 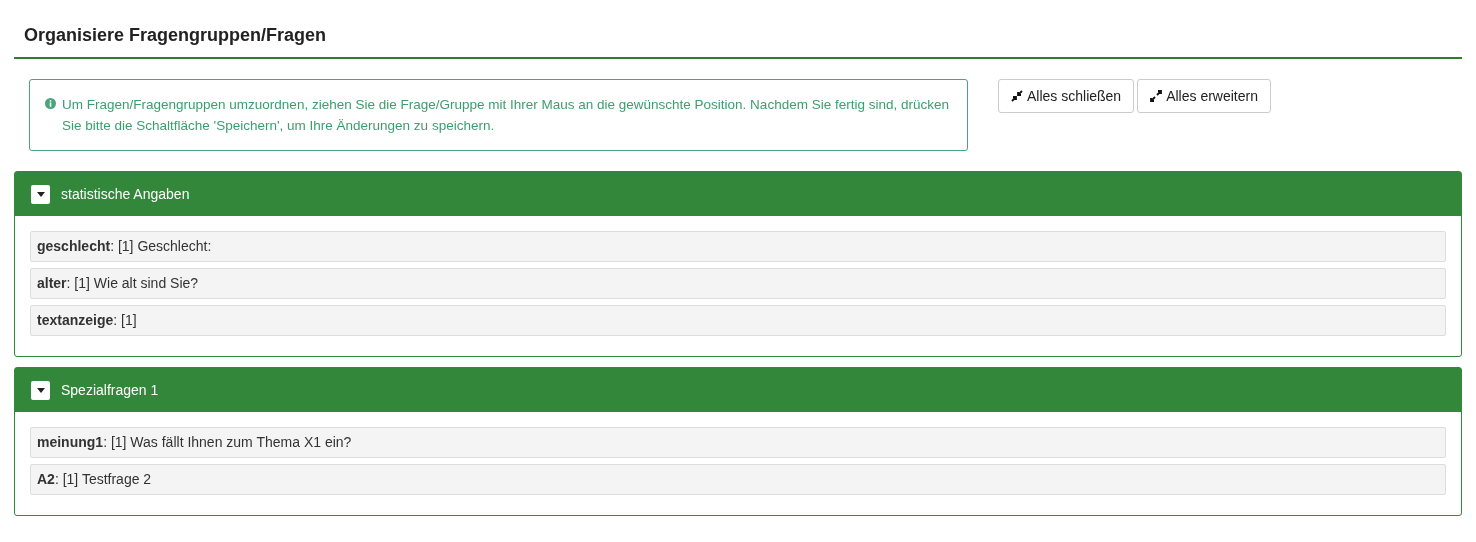 I want to click on expand-all-button: Alles erweitern, so click(x=1204, y=96).